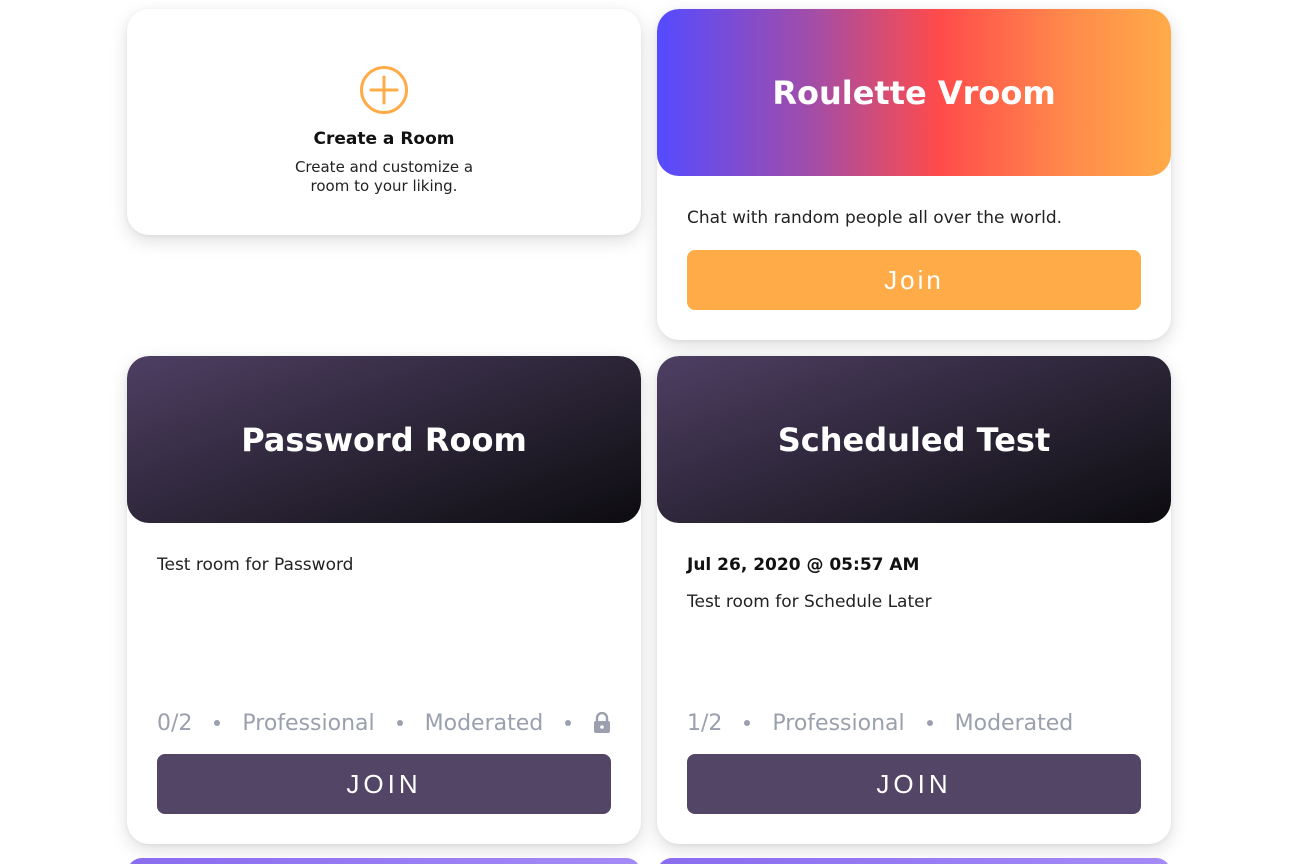  I want to click on room-description: Test room for Schedule Later, so click(809, 602).